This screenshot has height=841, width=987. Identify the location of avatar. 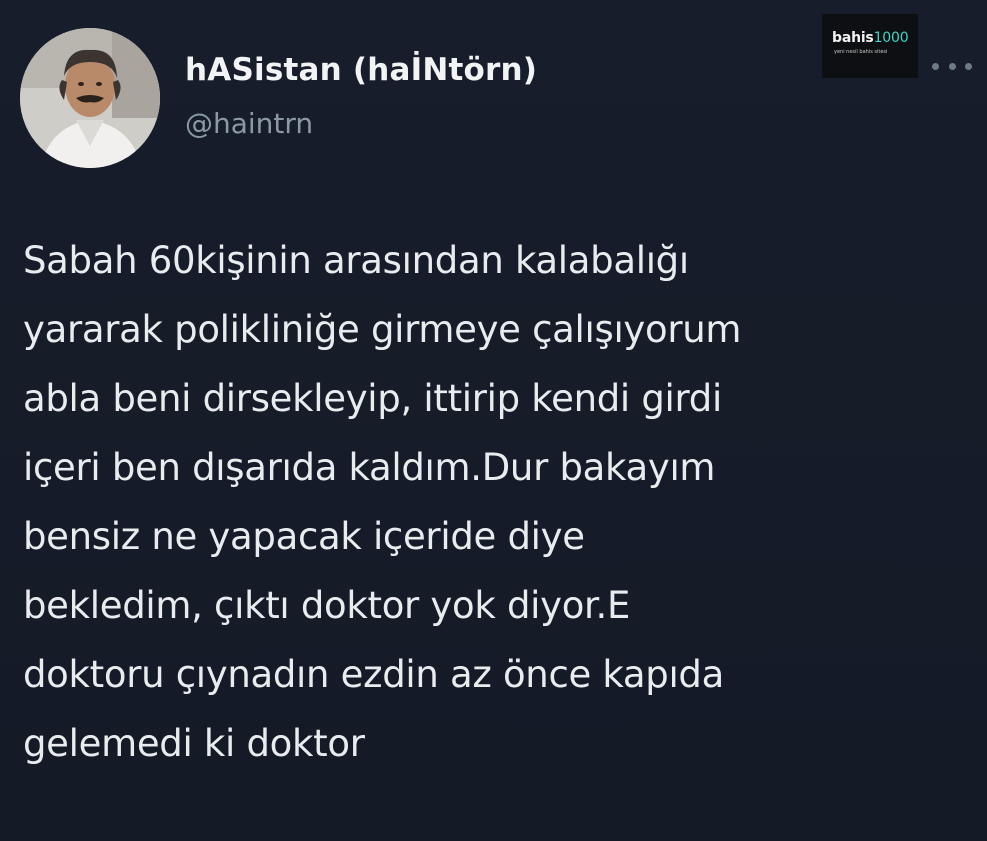
(90, 98).